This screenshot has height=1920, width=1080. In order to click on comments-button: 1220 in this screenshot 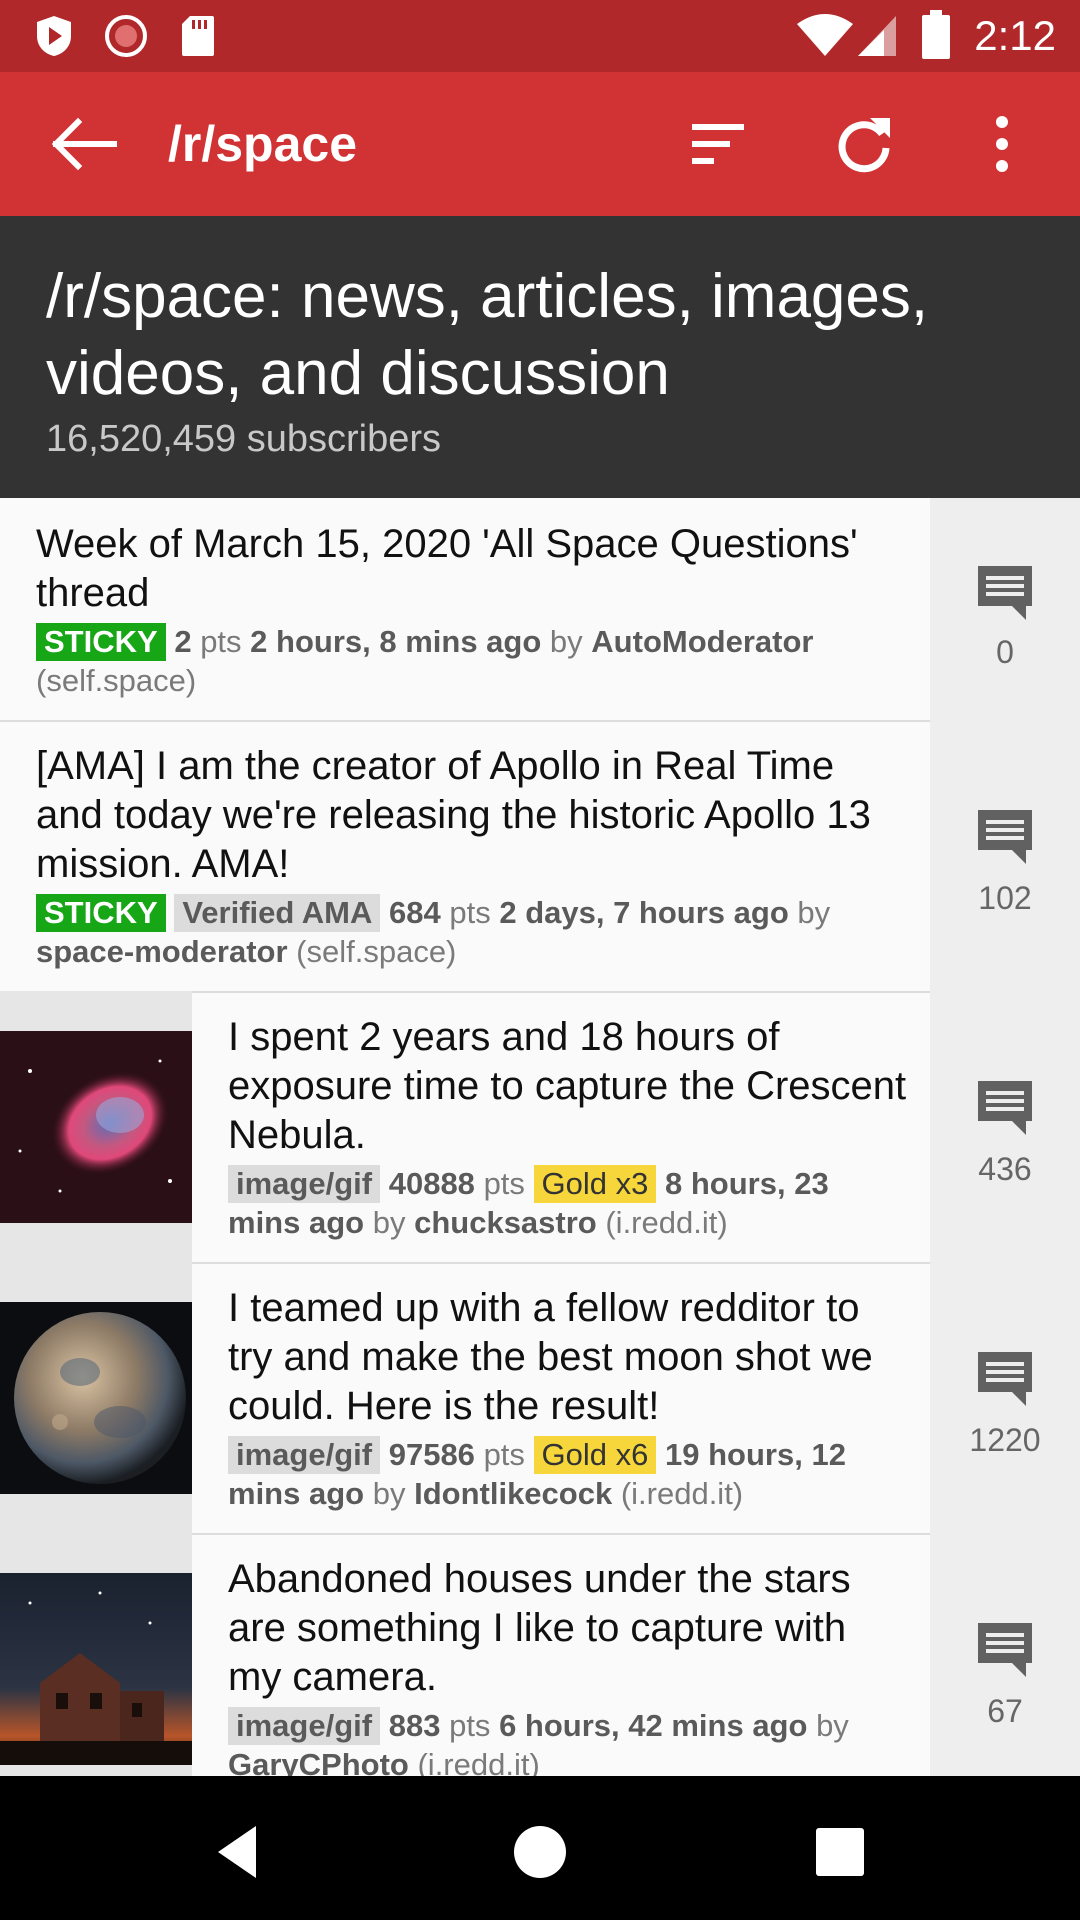, I will do `click(1005, 1397)`.